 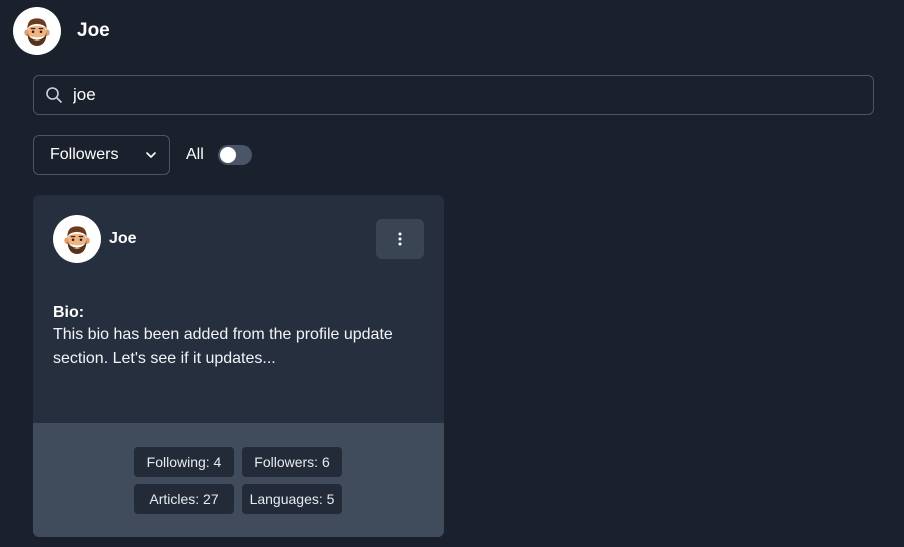 I want to click on header-user-name: Joe, so click(x=93, y=30).